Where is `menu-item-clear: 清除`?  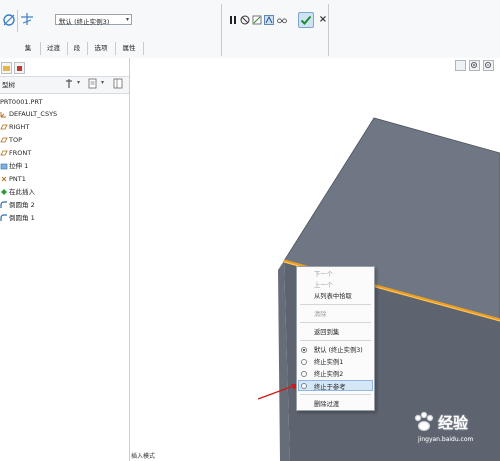 menu-item-clear: 清除 is located at coordinates (320, 313).